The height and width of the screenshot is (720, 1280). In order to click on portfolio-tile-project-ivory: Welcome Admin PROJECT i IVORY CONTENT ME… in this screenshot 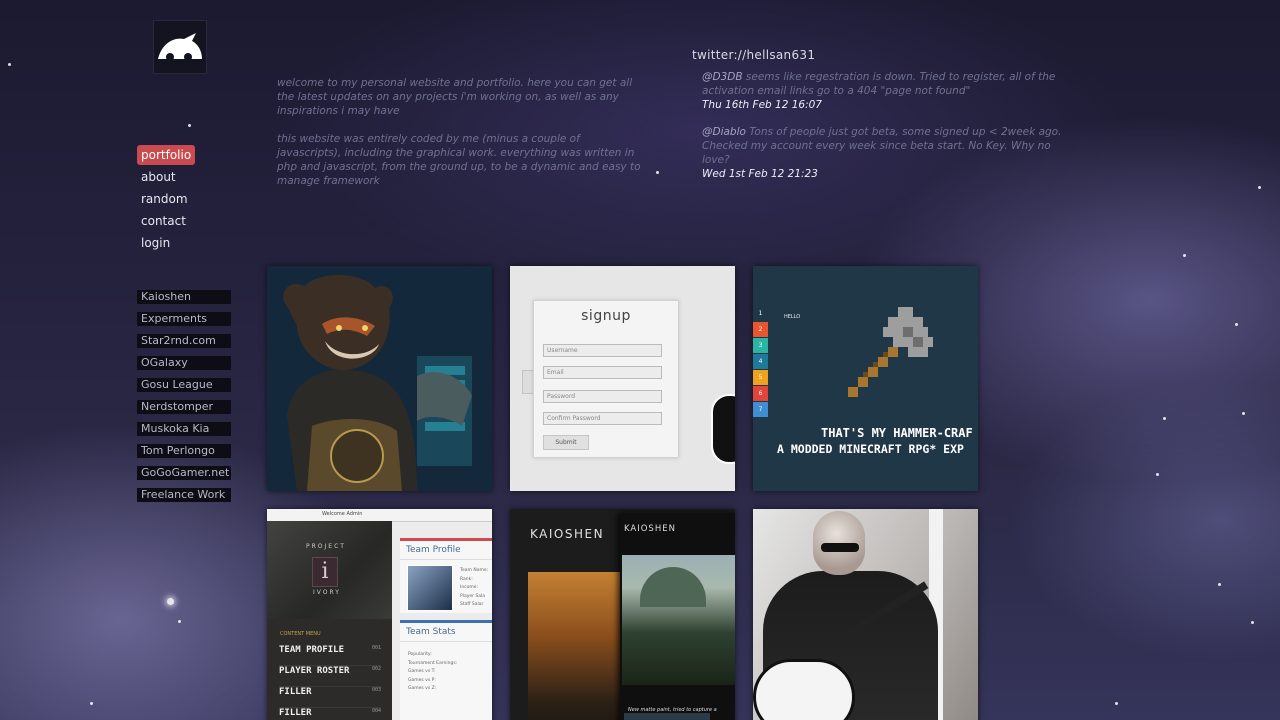, I will do `click(379, 614)`.